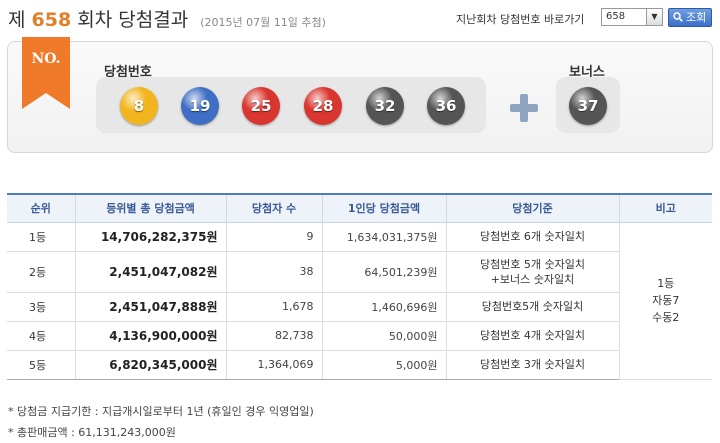 Image resolution: width=720 pixels, height=443 pixels. I want to click on criteria-cell: 당첨번호 5개 숫자일치 +보너스 숫자일치, so click(532, 272).